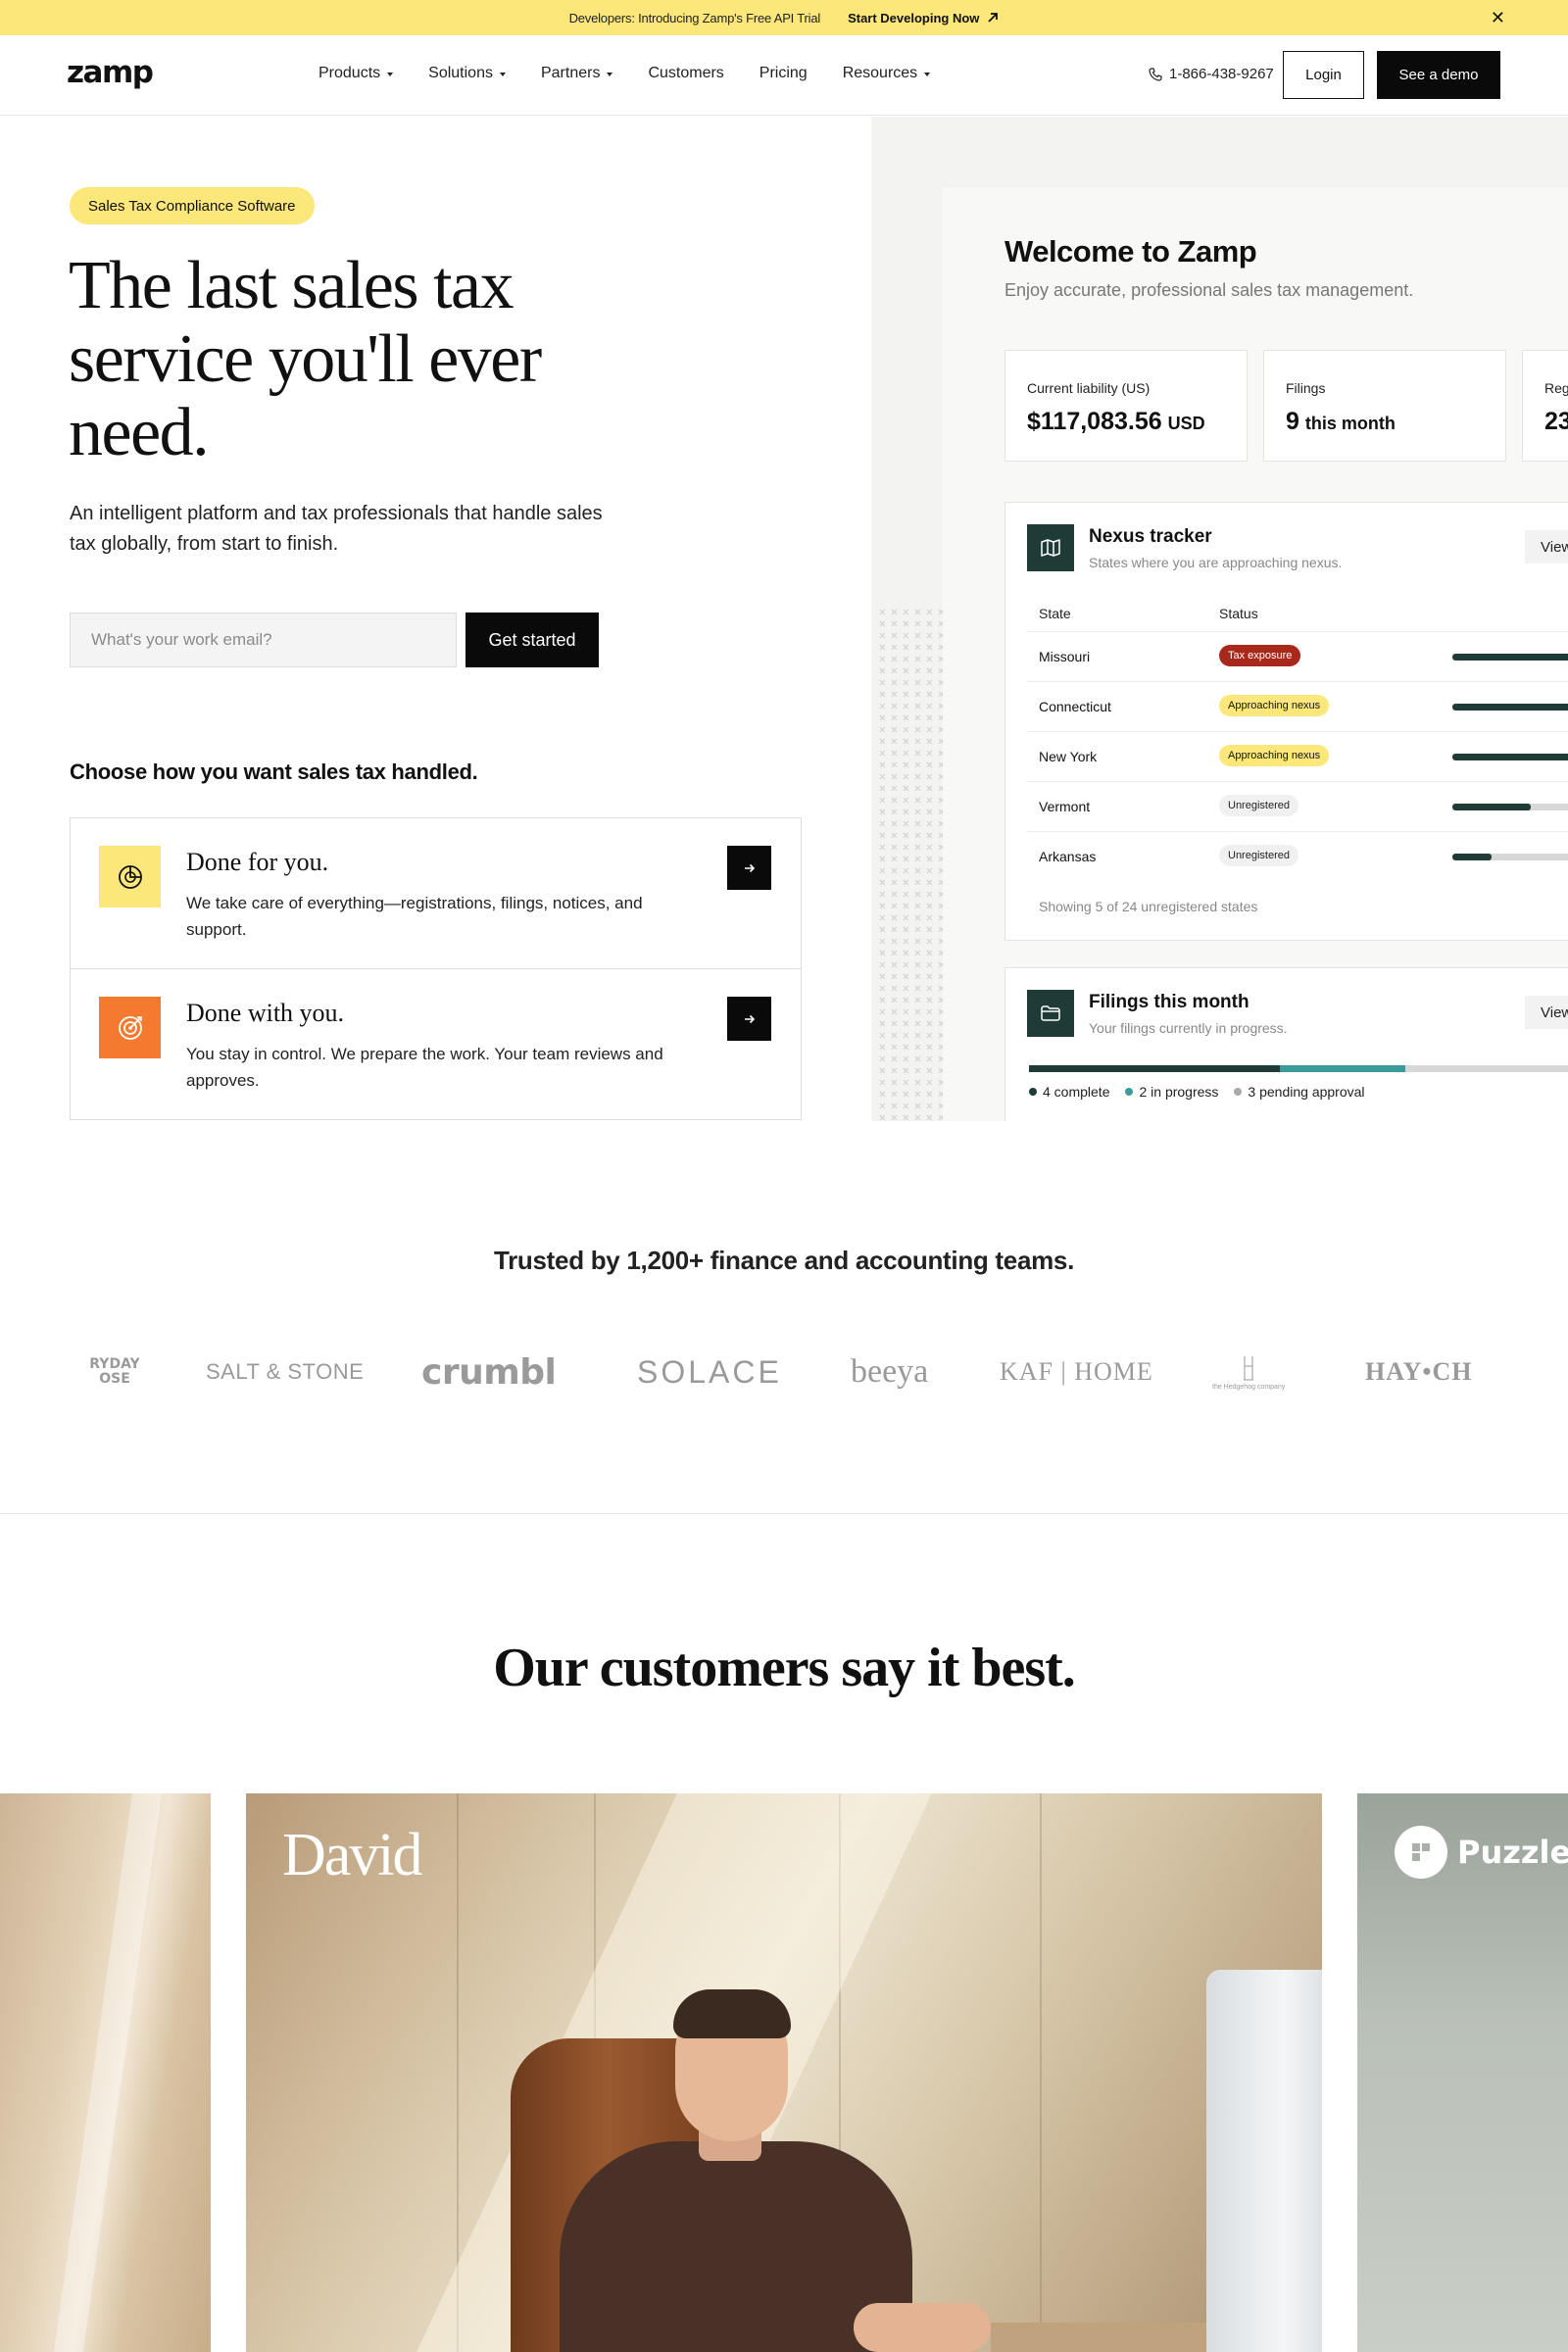 The width and height of the screenshot is (1568, 2352). I want to click on state-name: Arkansas, so click(1068, 856).